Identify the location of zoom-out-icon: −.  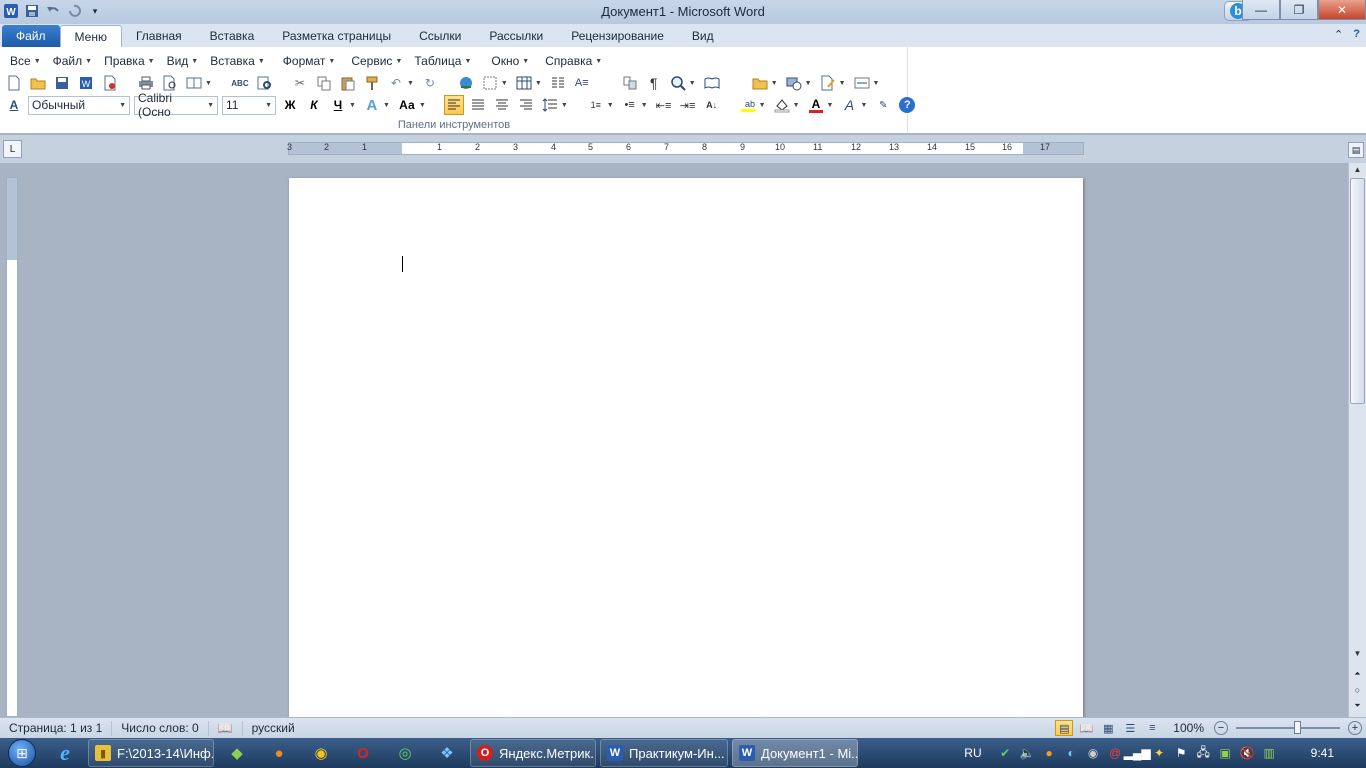
(1221, 728).